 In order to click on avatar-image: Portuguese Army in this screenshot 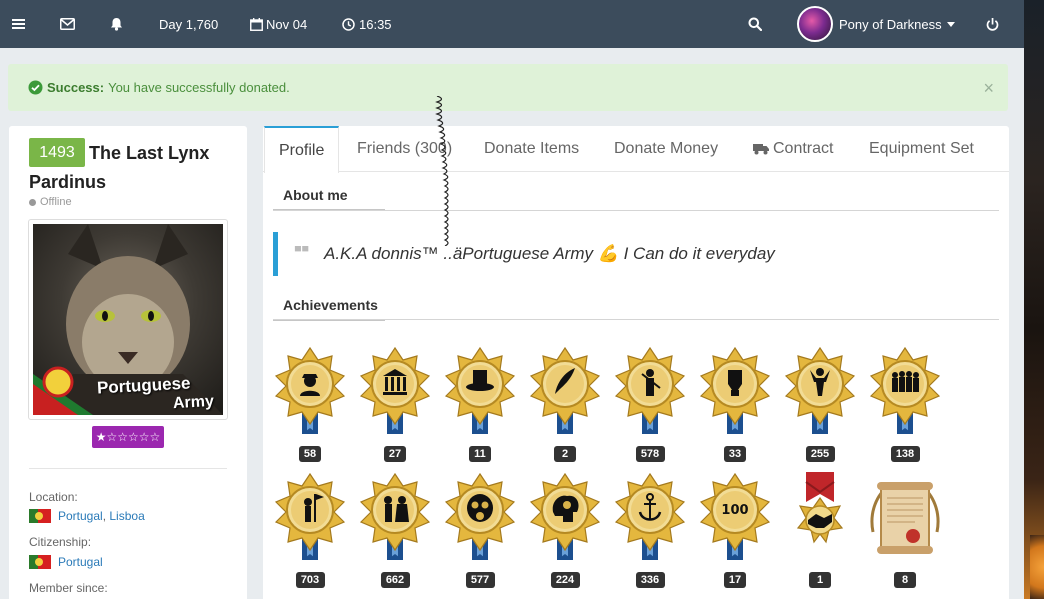, I will do `click(128, 319)`.